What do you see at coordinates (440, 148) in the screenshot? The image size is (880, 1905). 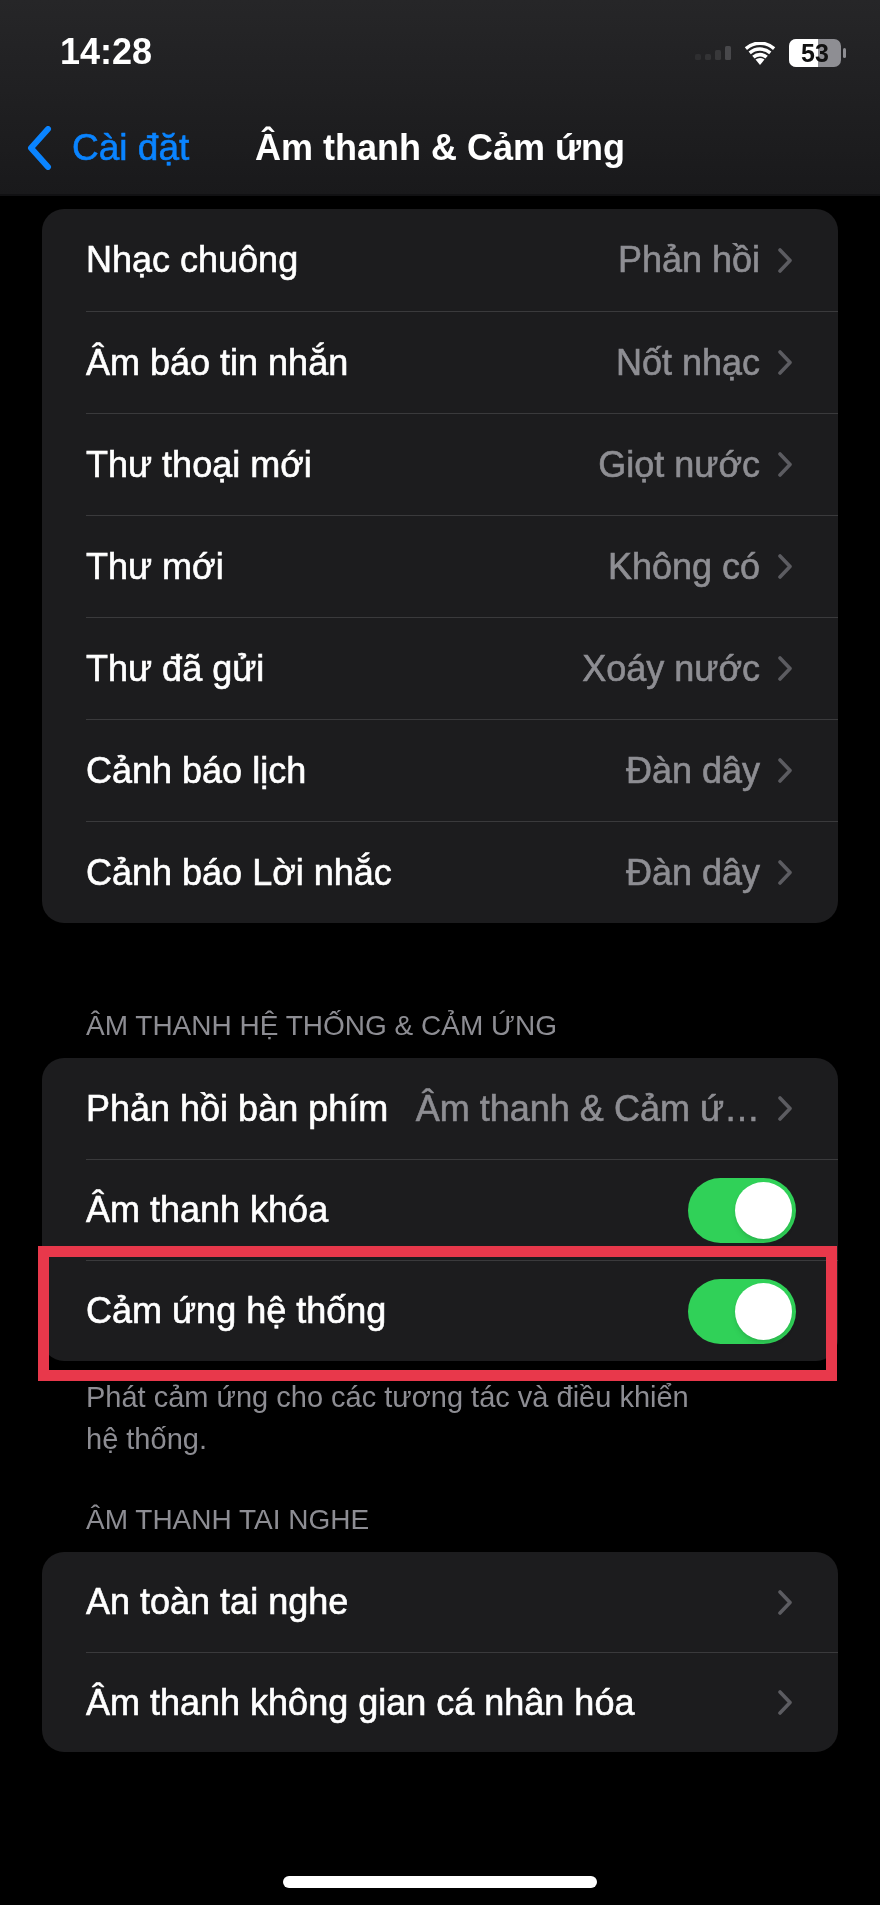 I see `page-title: Âm thanh & Cảm ứng` at bounding box center [440, 148].